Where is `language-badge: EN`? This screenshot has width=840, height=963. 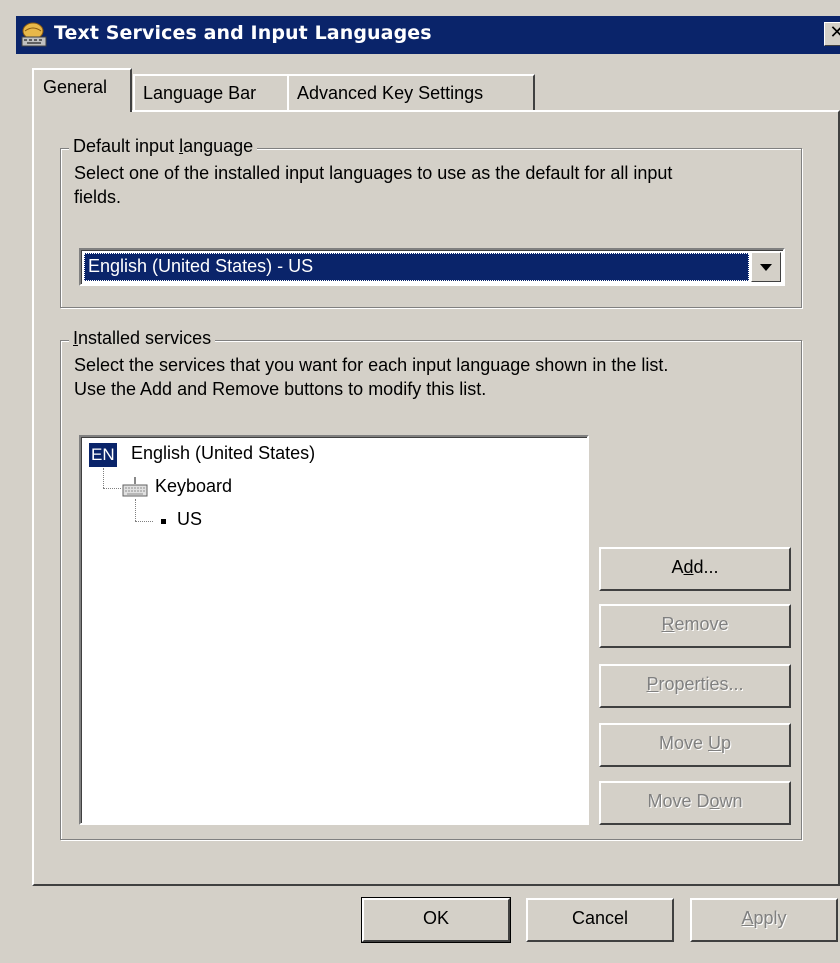 language-badge: EN is located at coordinates (103, 455).